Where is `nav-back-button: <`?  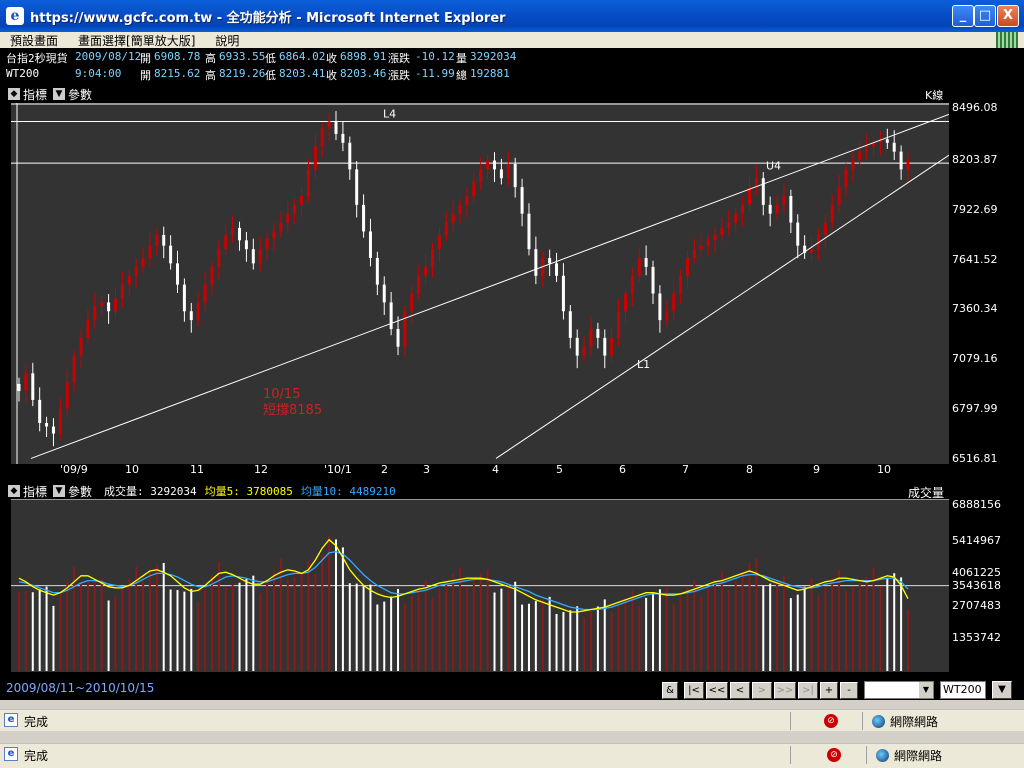 nav-back-button: < is located at coordinates (740, 690).